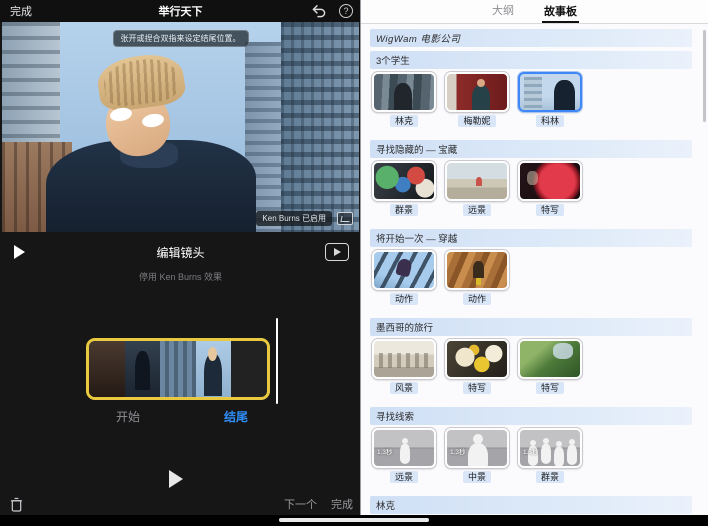 The height and width of the screenshot is (526, 708). I want to click on shot-cell: 科林, so click(550, 99).